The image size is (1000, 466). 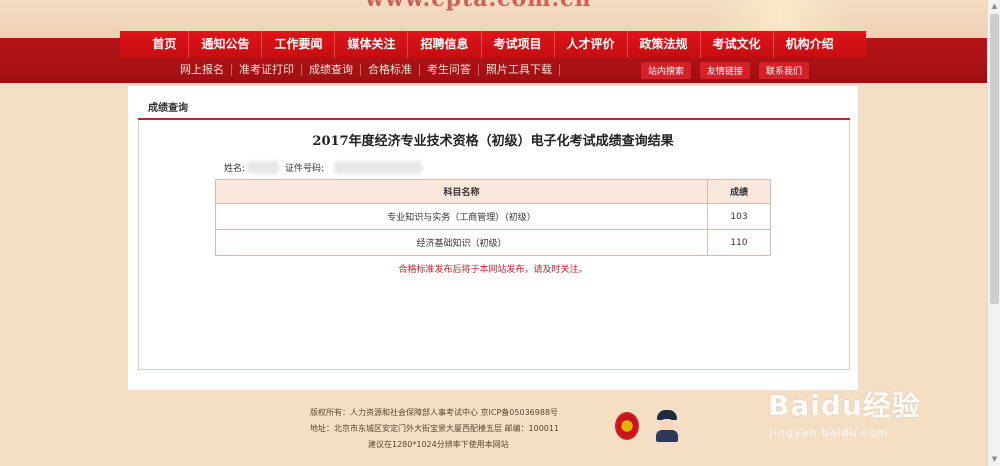 What do you see at coordinates (165, 44) in the screenshot?
I see `nav-item-home: 首页` at bounding box center [165, 44].